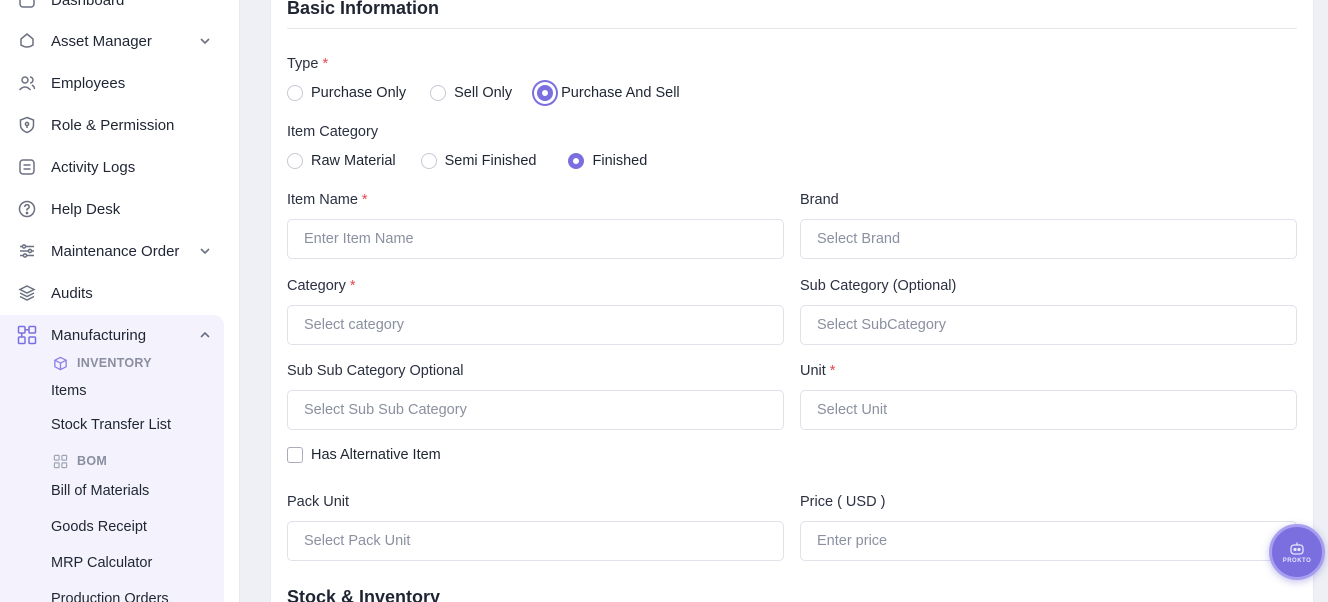 The height and width of the screenshot is (602, 1328). Describe the element at coordinates (100, 491) in the screenshot. I see `sidebar-sub-item-bill-of-materials: Bill of Materials` at that location.